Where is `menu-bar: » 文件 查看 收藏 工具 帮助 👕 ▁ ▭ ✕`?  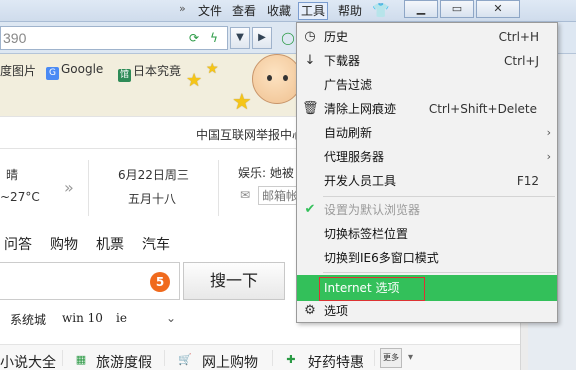
menu-bar: » 文件 查看 收藏 工具 帮助 👕 ▁ ▭ ✕ is located at coordinates (288, 11).